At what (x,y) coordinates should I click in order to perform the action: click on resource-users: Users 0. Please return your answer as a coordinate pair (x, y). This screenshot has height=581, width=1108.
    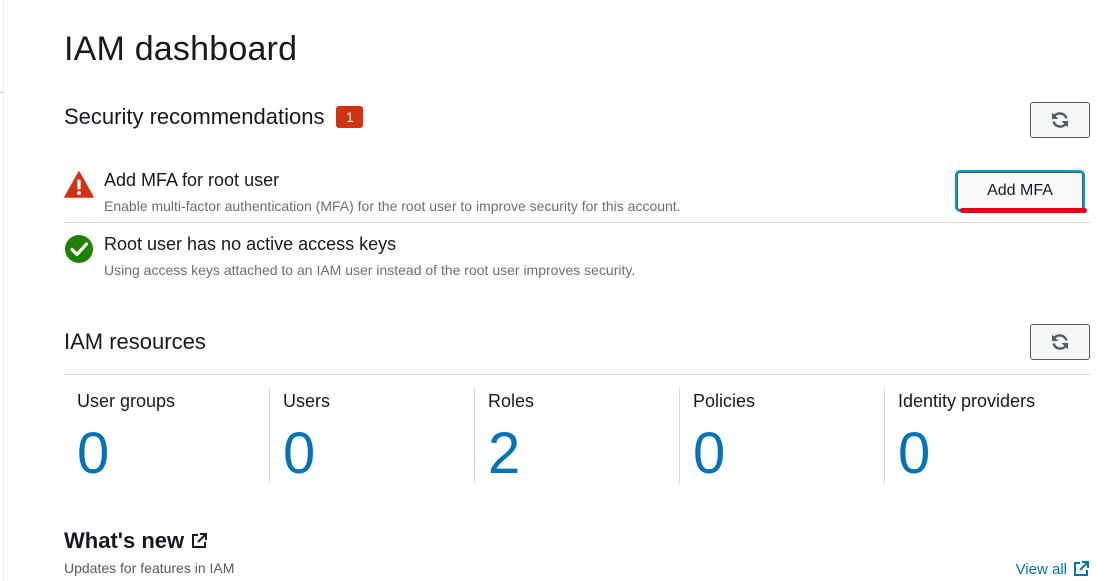
    Looking at the image, I should click on (371, 437).